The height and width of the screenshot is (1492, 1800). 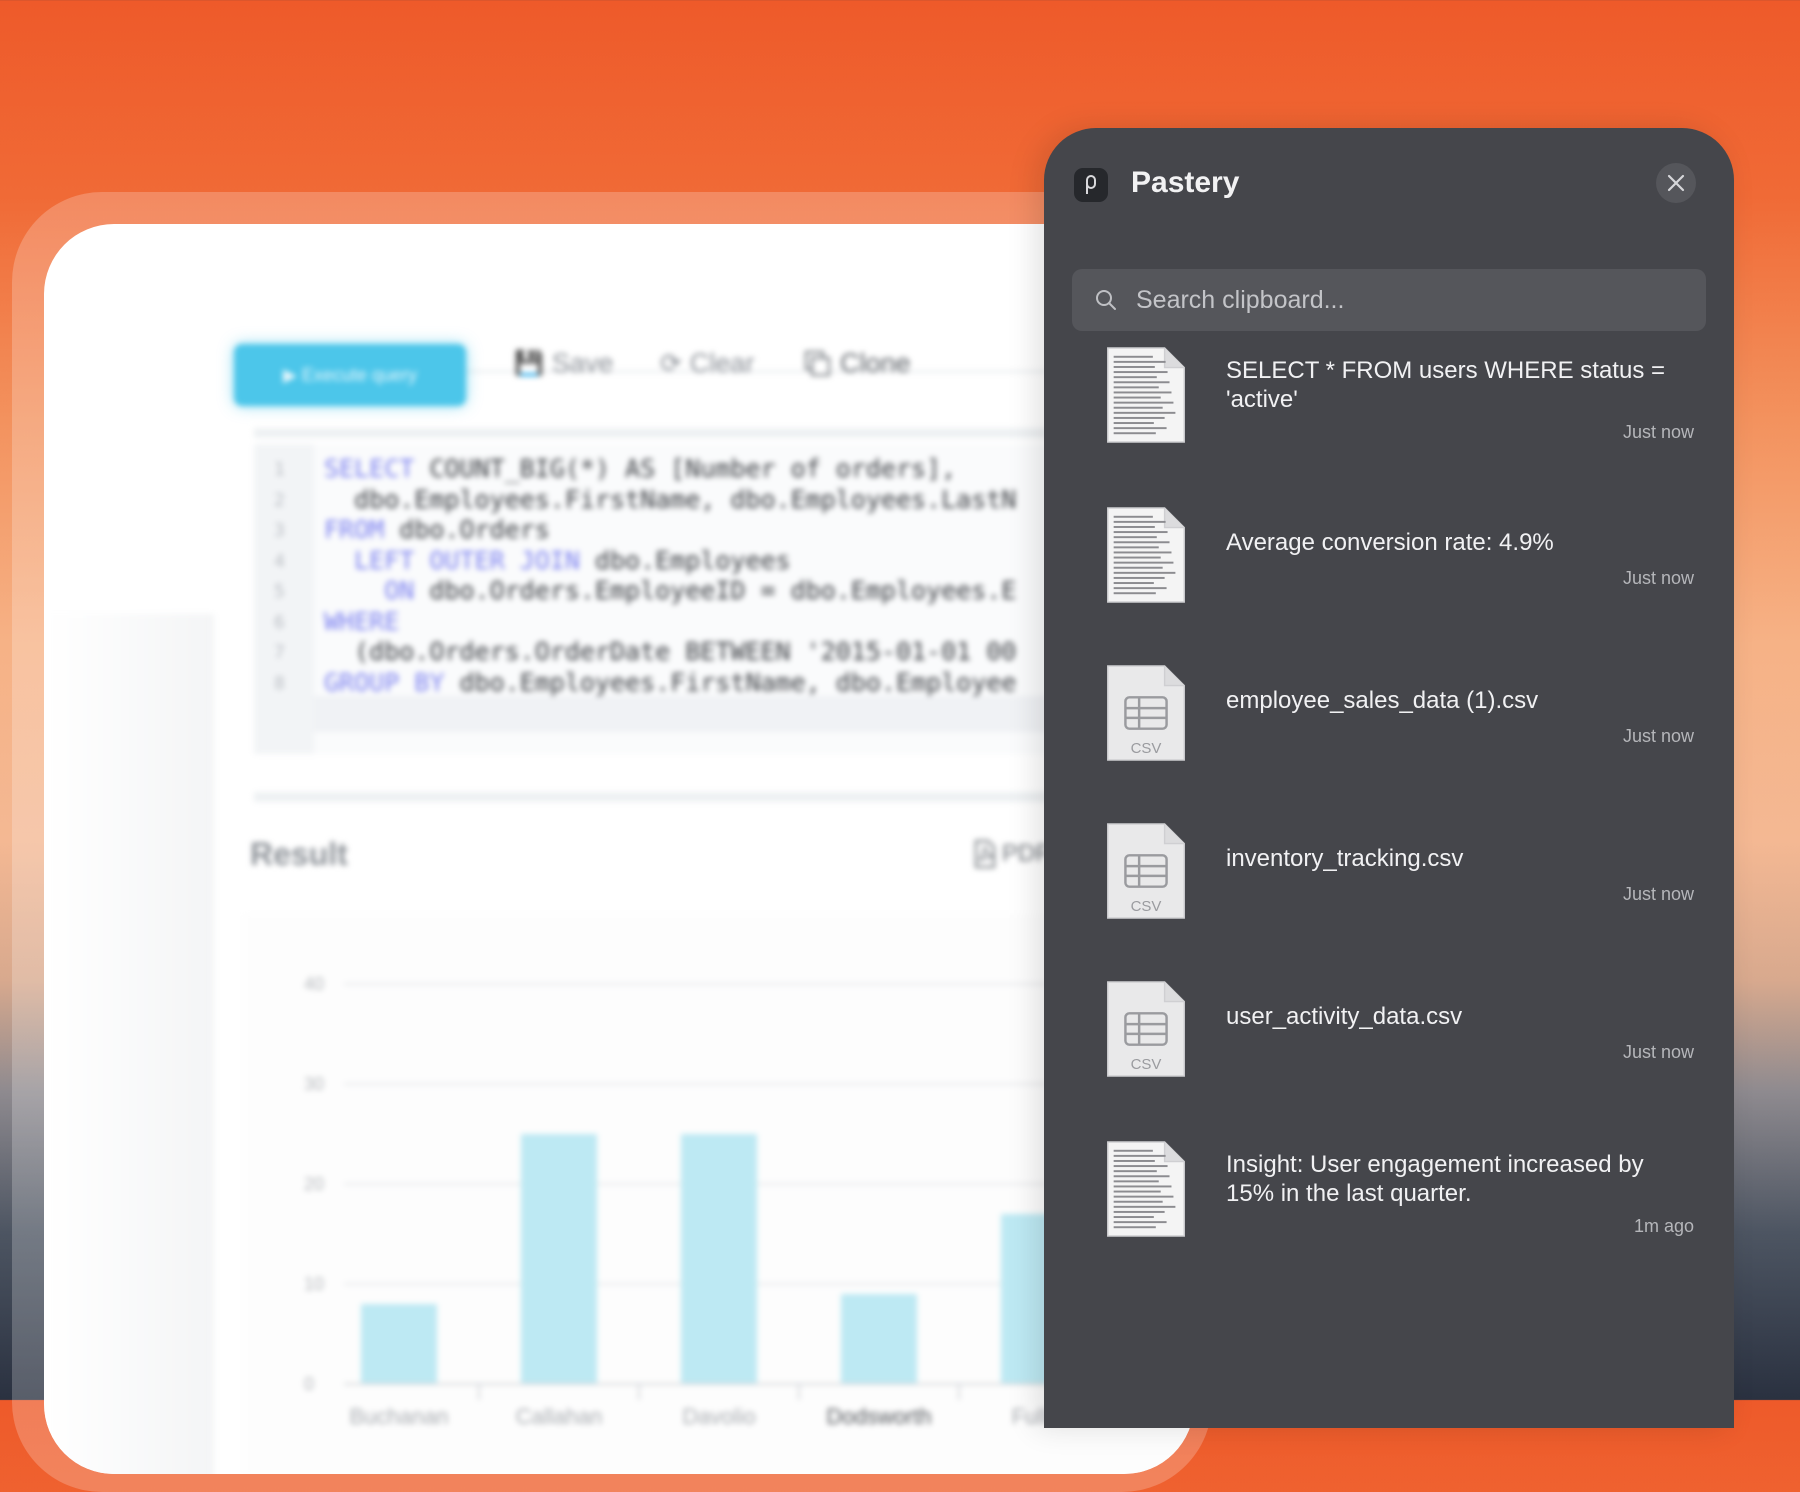 I want to click on sql-text: COUNT_BIG(*) AS [Number of orders],, so click(x=685, y=468).